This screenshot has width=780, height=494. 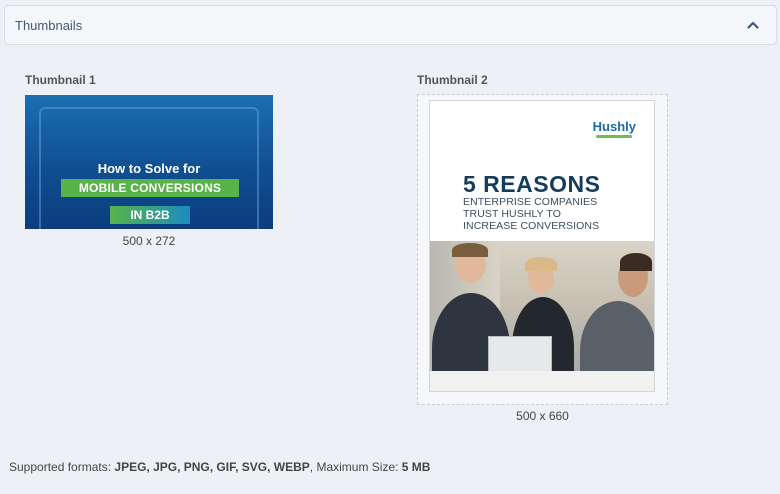 What do you see at coordinates (60, 80) in the screenshot?
I see `thumbnail-1-label: Thumbnail 1` at bounding box center [60, 80].